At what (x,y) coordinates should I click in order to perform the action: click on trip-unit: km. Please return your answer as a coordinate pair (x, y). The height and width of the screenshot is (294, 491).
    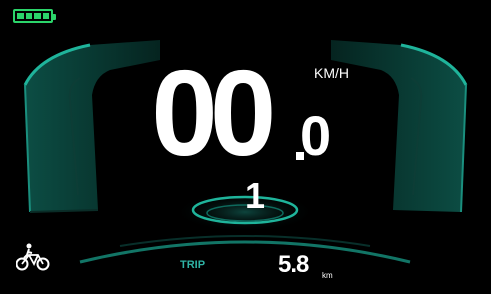
    Looking at the image, I should click on (327, 275).